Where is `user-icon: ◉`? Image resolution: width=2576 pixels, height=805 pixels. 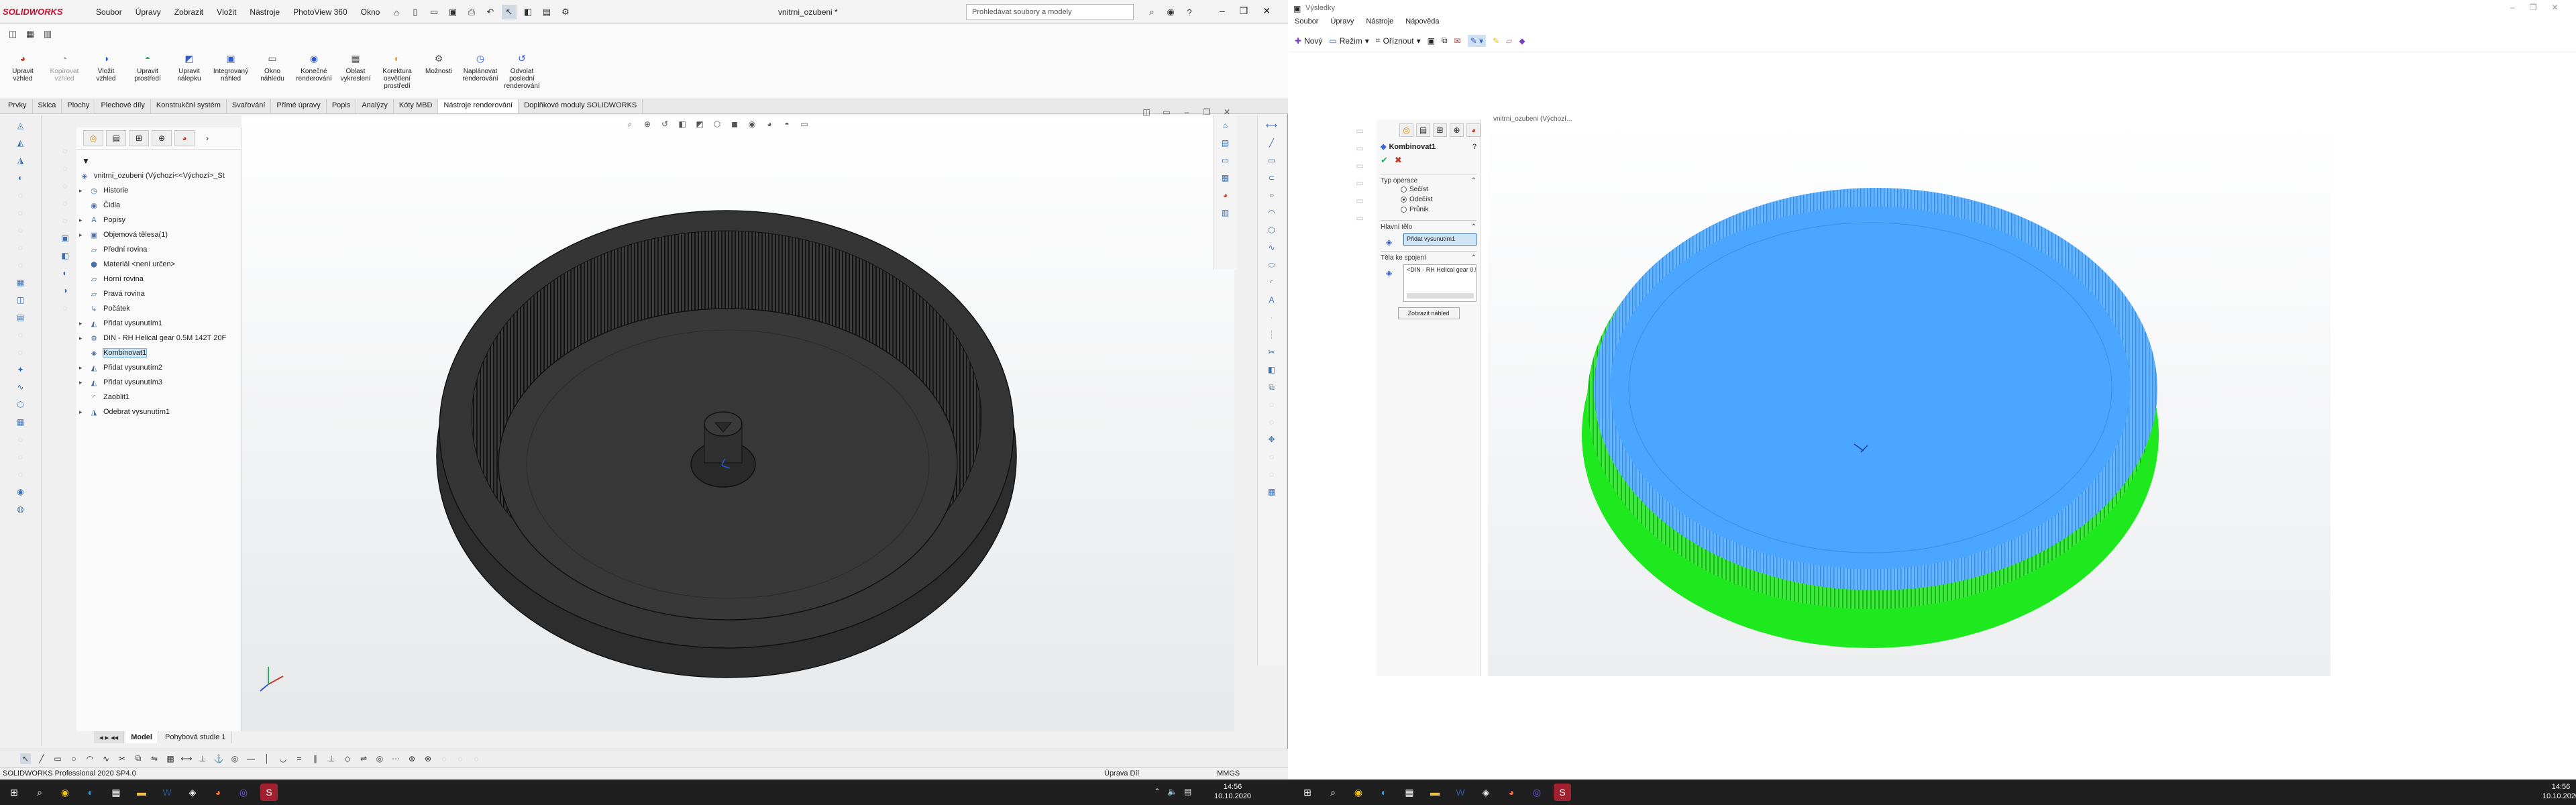 user-icon: ◉ is located at coordinates (1170, 12).